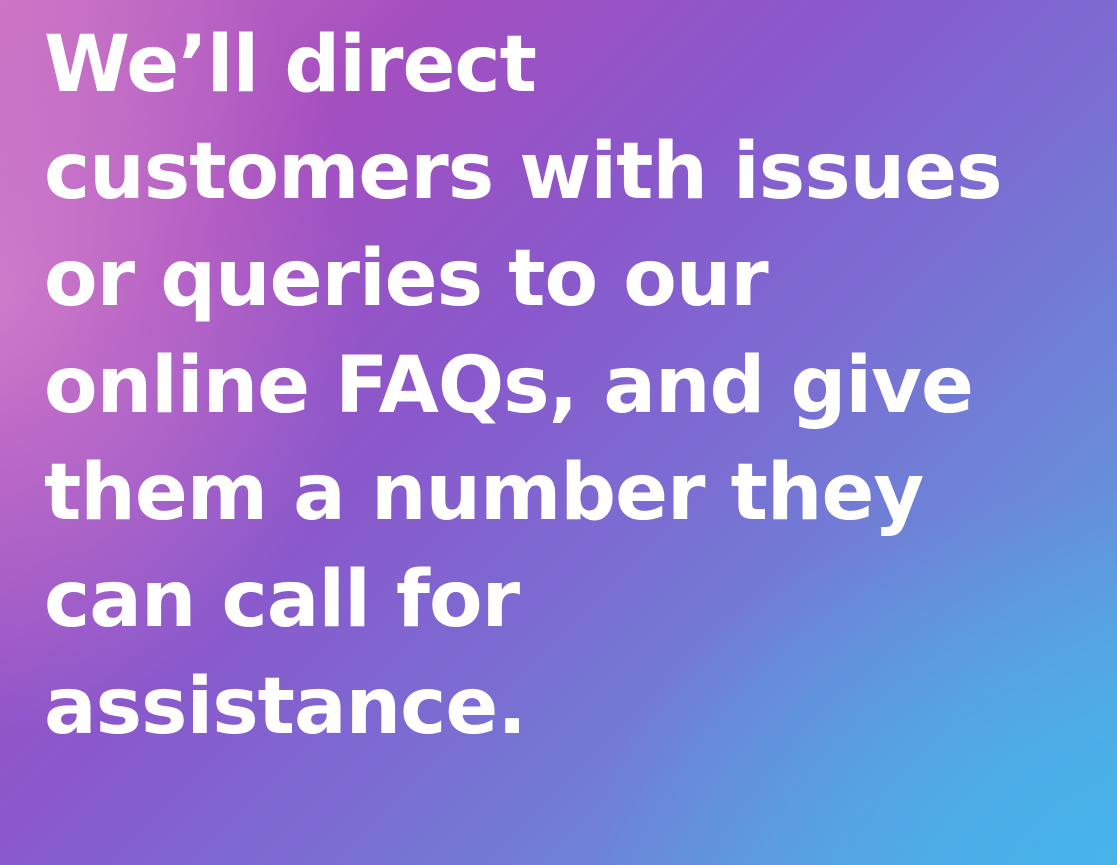 This screenshot has width=1117, height=865. I want to click on headline-line-5: them a number they, so click(484, 493).